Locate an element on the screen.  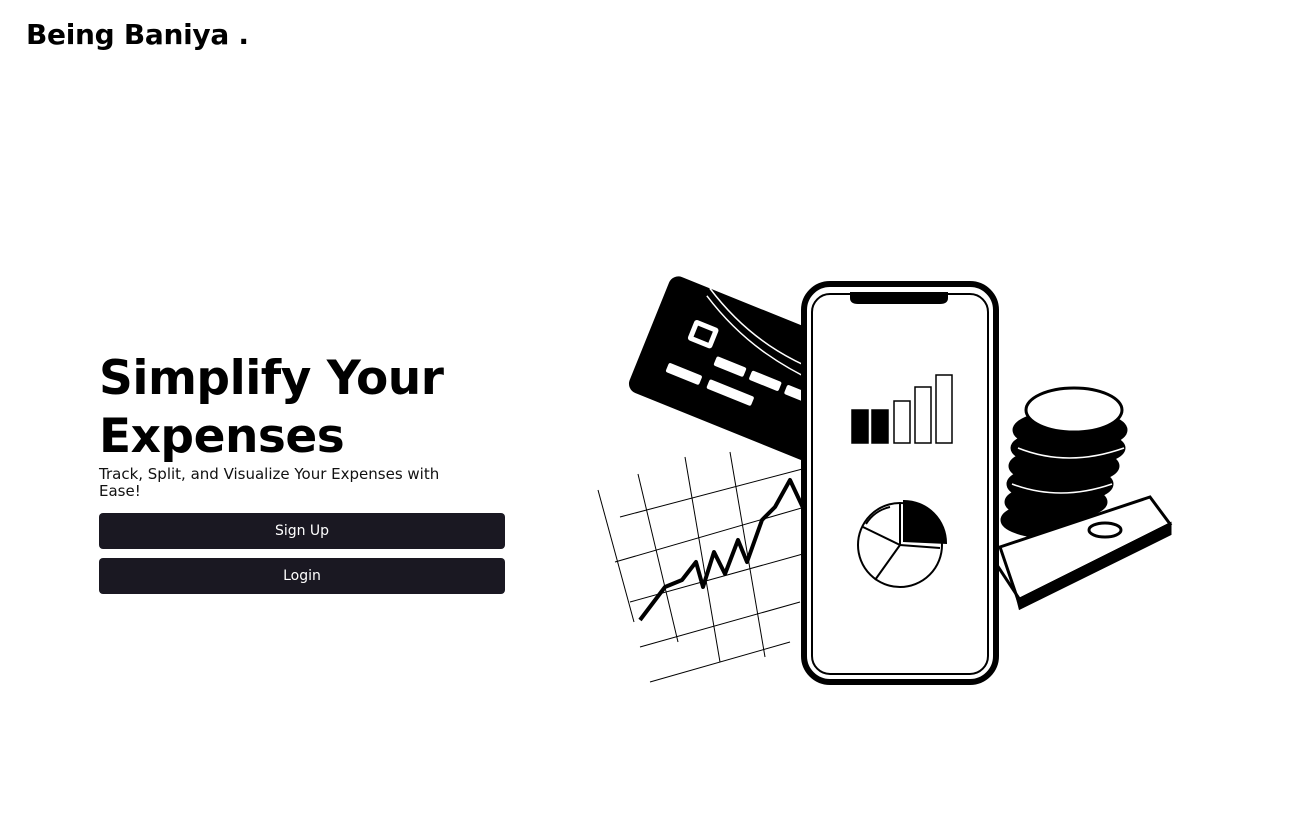
sign-up-button: Sign Up is located at coordinates (302, 531).